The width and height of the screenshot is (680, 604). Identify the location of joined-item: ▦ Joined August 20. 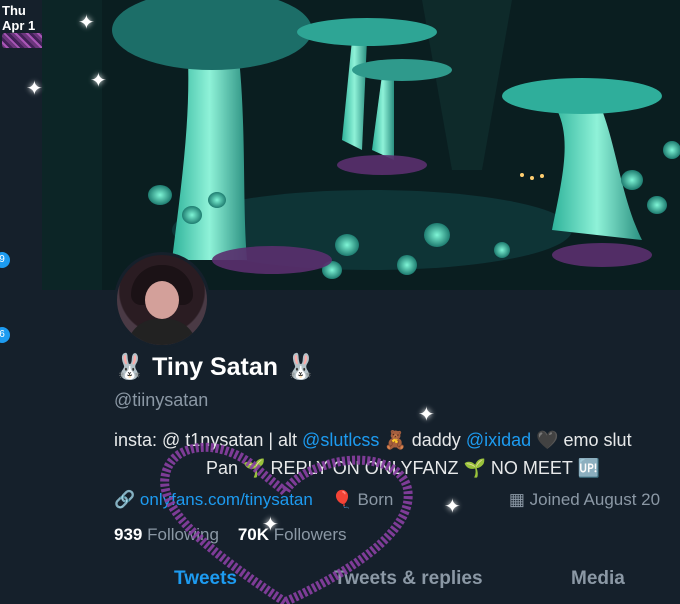
(584, 499).